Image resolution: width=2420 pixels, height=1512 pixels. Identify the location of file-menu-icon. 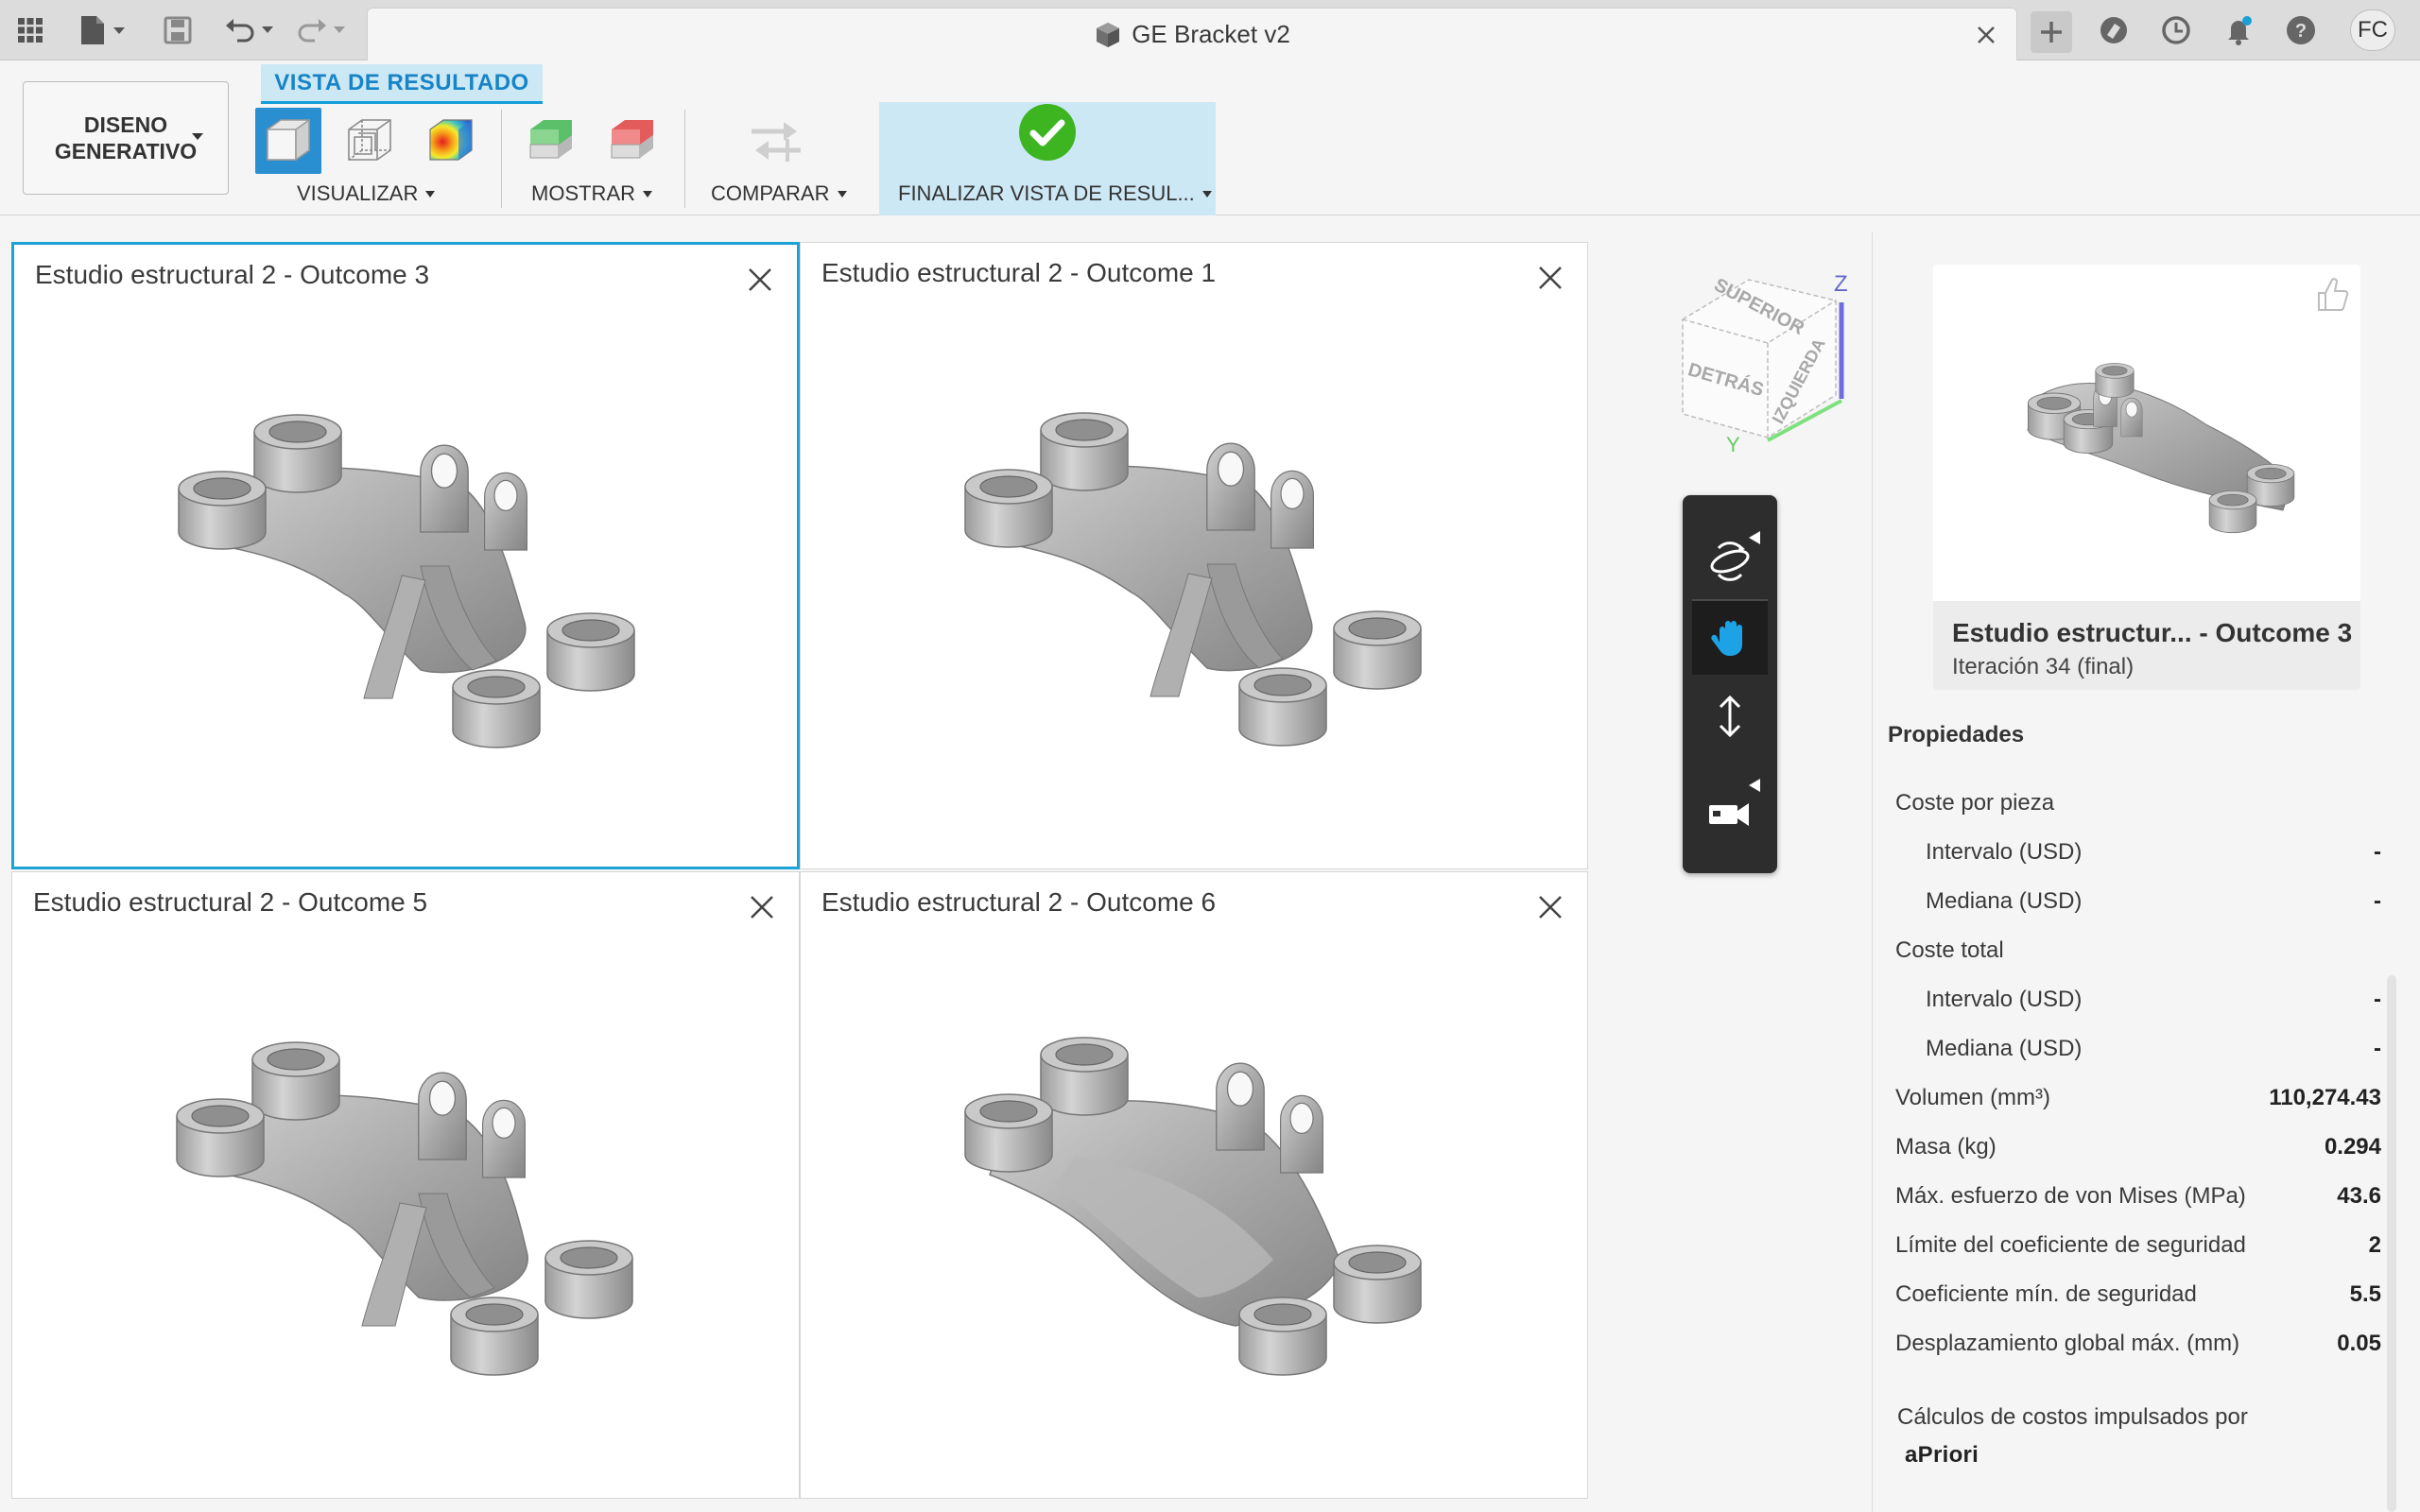
(102, 30).